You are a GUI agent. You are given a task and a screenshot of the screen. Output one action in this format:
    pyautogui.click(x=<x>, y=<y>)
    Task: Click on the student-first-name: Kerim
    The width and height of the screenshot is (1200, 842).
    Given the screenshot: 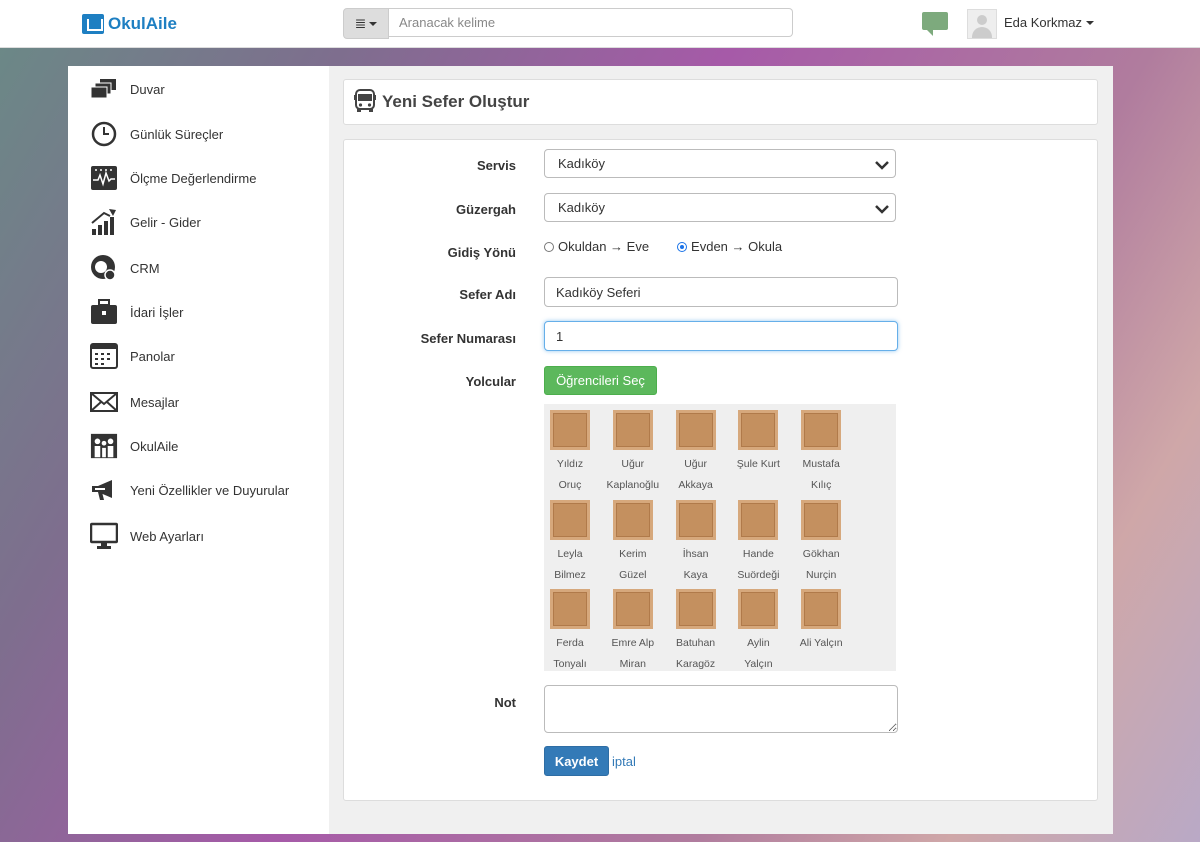 What is the action you would take?
    pyautogui.click(x=633, y=553)
    